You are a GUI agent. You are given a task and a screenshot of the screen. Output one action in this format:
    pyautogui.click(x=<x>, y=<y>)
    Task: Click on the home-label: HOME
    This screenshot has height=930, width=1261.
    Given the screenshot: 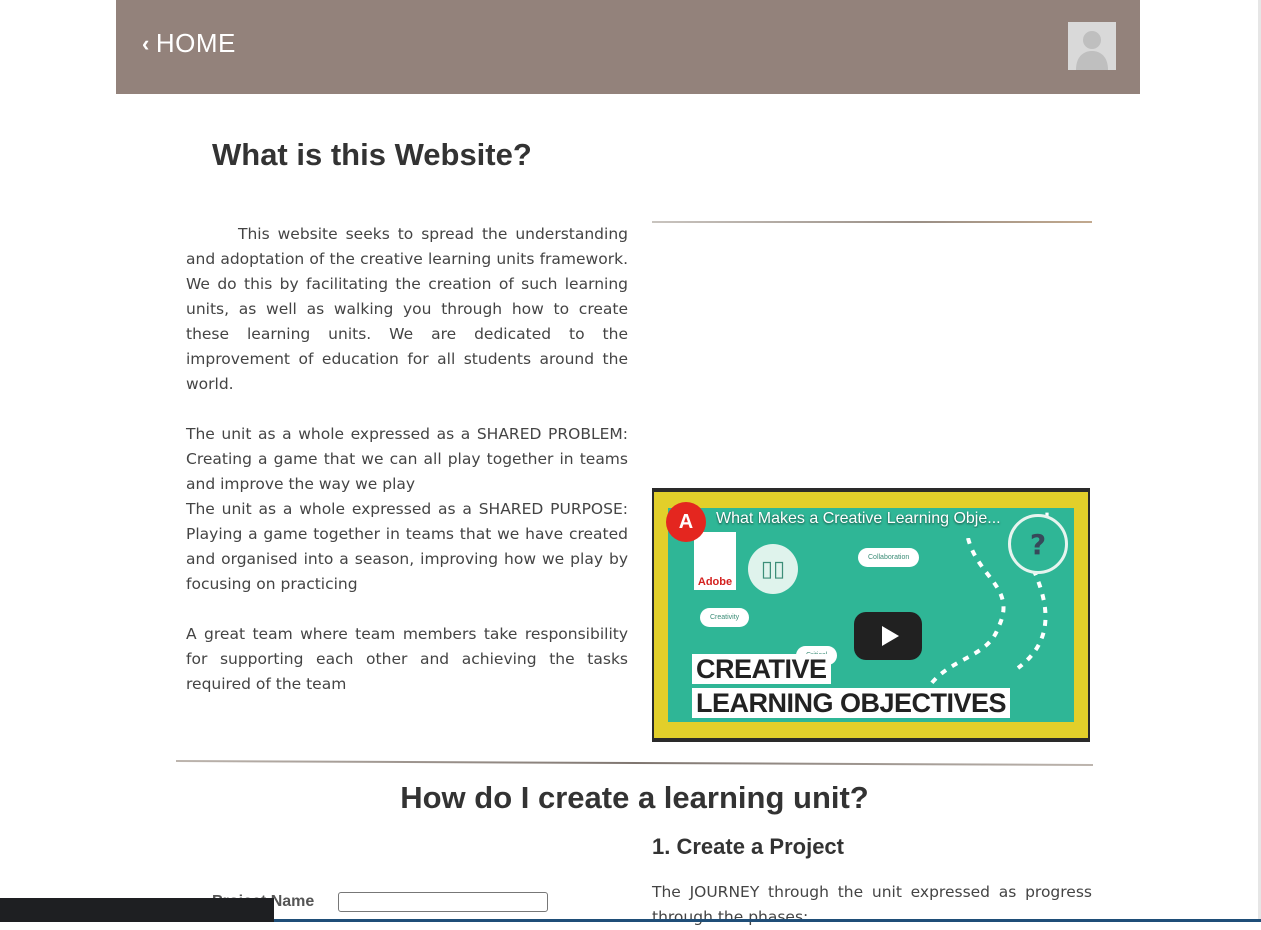 What is the action you would take?
    pyautogui.click(x=195, y=43)
    